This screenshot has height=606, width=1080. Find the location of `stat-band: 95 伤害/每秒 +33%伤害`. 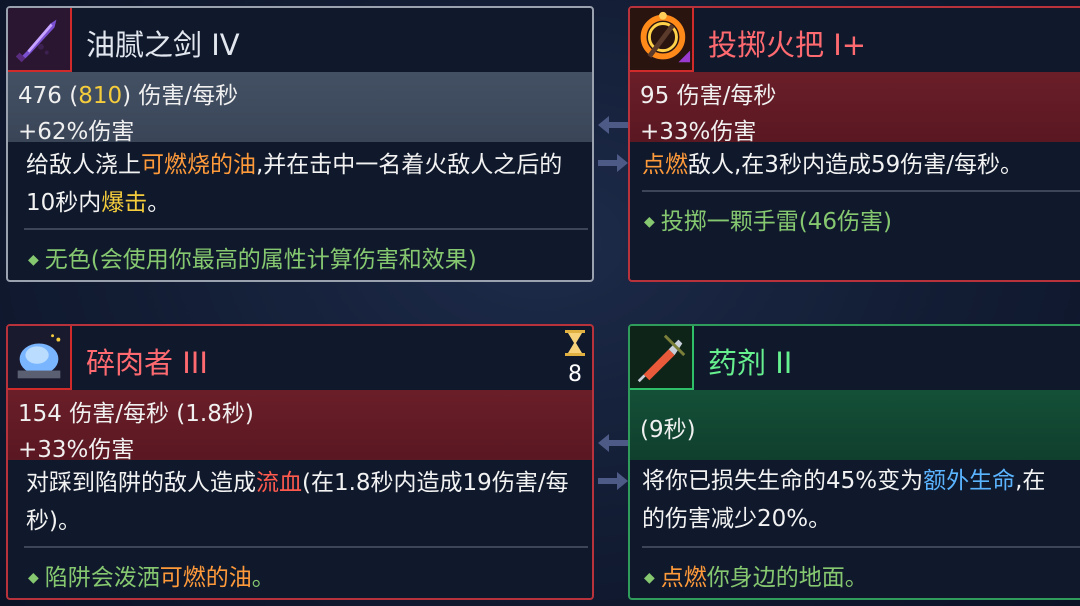

stat-band: 95 伤害/每秒 +33%伤害 is located at coordinates (855, 108).